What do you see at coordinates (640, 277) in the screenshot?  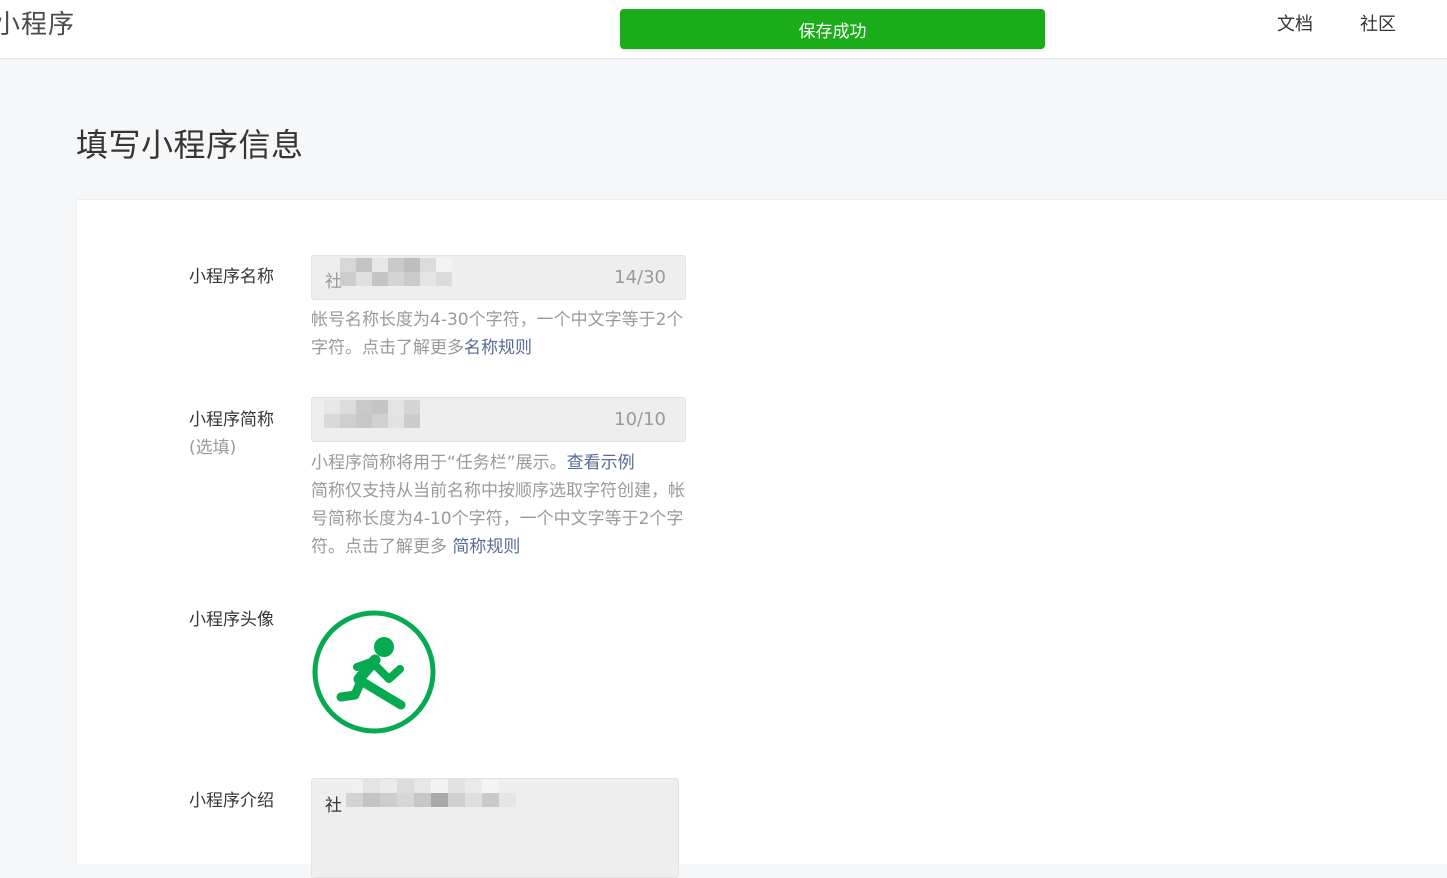 I see `name-char-counter: 14/30` at bounding box center [640, 277].